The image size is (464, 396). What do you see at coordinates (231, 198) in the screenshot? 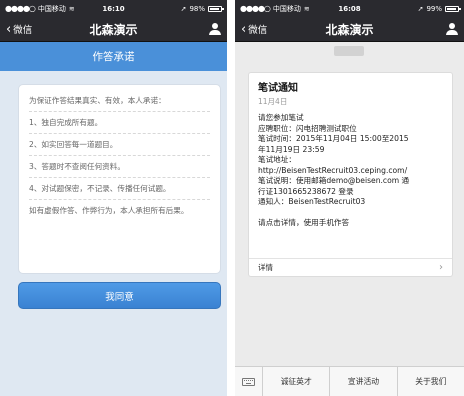
I see `divider` at bounding box center [231, 198].